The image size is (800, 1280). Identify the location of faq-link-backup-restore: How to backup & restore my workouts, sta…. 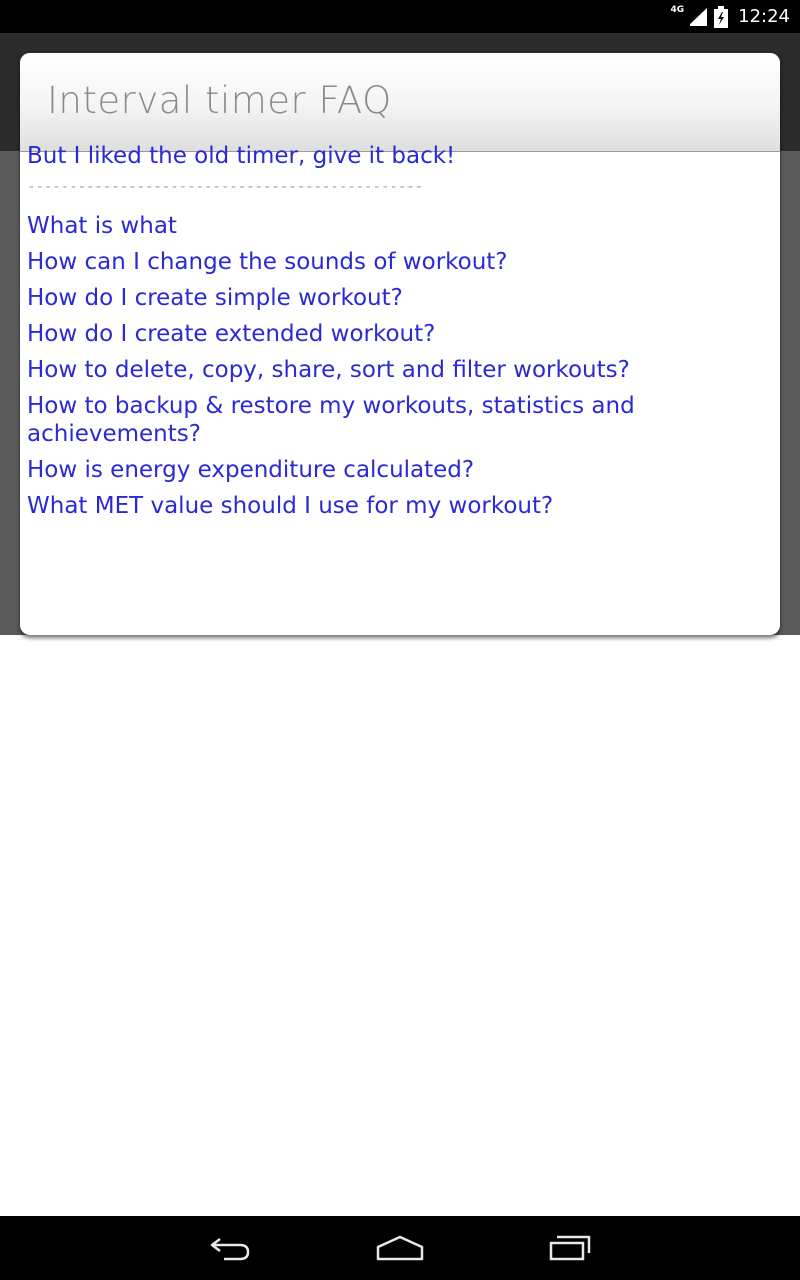
(337, 420).